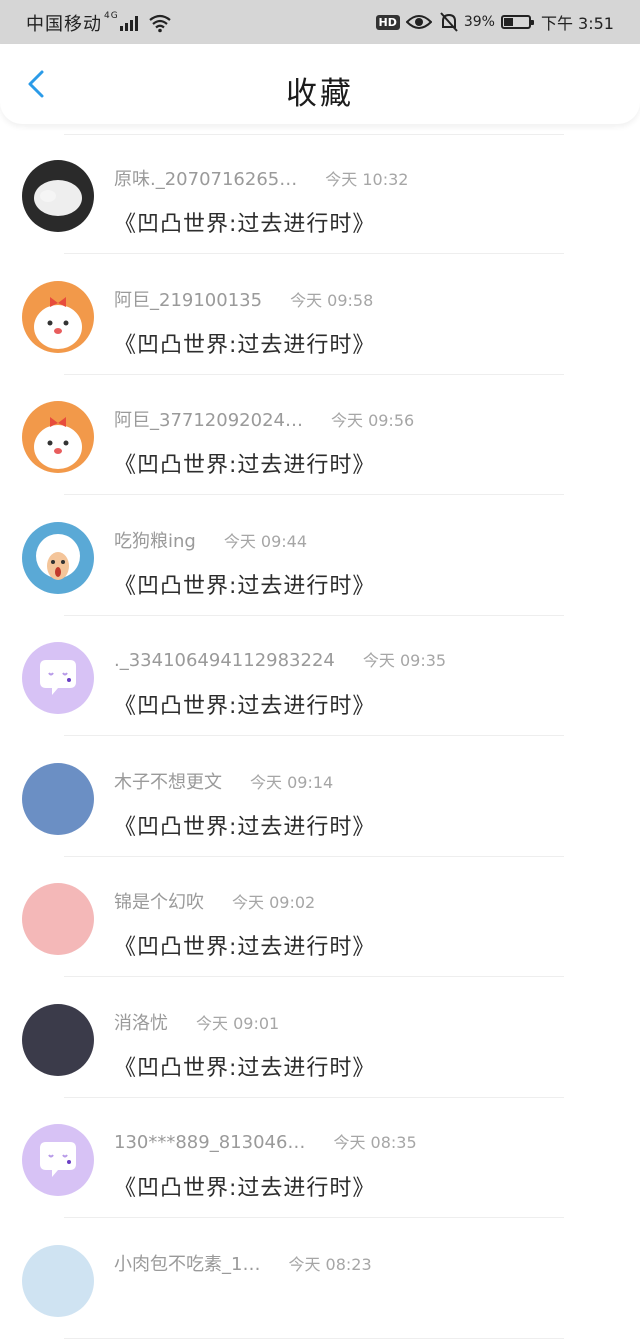 The width and height of the screenshot is (640, 1339). I want to click on item-meta: 吃狗粮ing 今天 09:44, so click(210, 540).